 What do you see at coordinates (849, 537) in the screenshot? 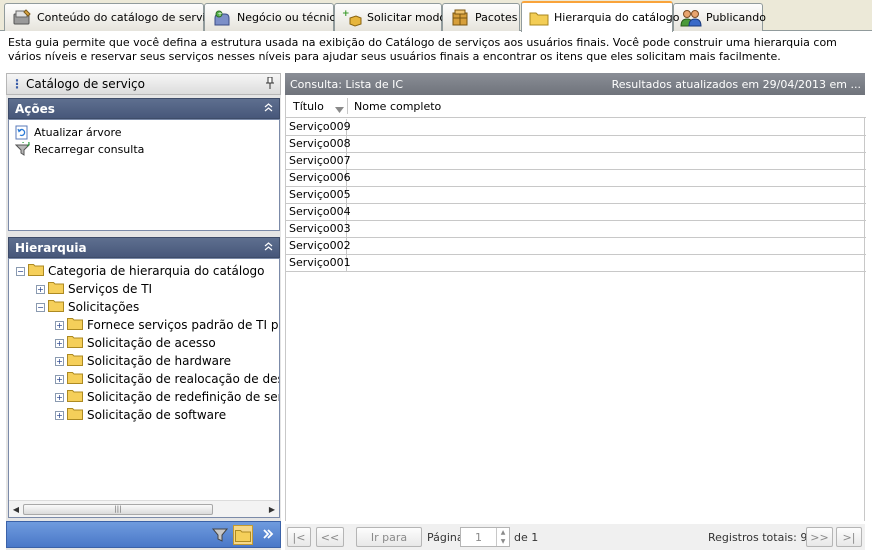
I see `last-page-button: >|` at bounding box center [849, 537].